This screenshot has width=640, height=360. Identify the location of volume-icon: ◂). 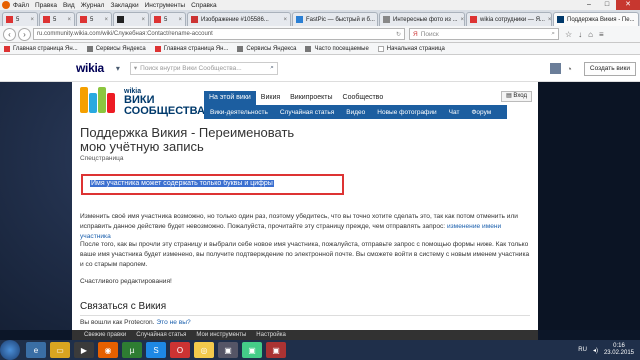
(595, 350).